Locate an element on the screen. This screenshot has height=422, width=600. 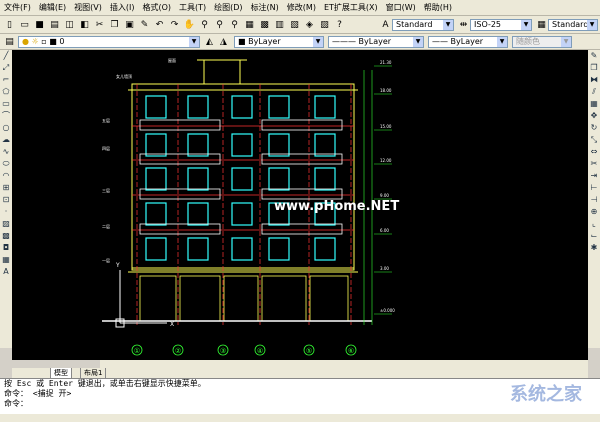
mirror-icon: ⧓ is located at coordinates (594, 80).